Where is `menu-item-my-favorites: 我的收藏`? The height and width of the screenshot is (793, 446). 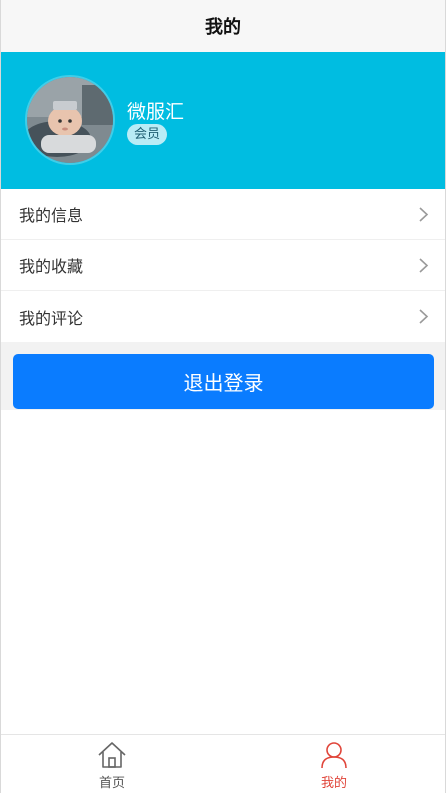 menu-item-my-favorites: 我的收藏 is located at coordinates (223, 265).